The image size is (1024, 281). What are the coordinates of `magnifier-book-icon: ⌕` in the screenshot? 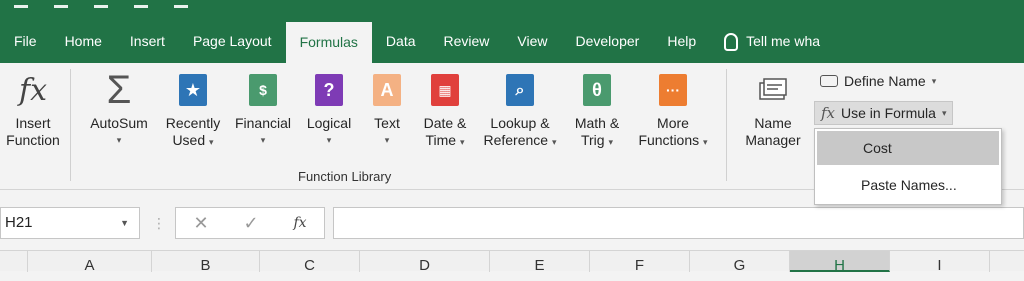 It's located at (520, 90).